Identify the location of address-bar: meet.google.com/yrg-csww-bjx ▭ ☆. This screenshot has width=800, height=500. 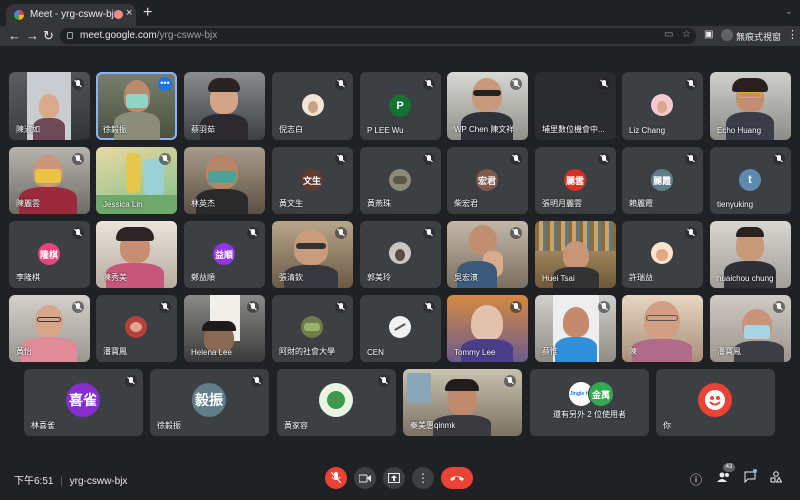
(378, 36).